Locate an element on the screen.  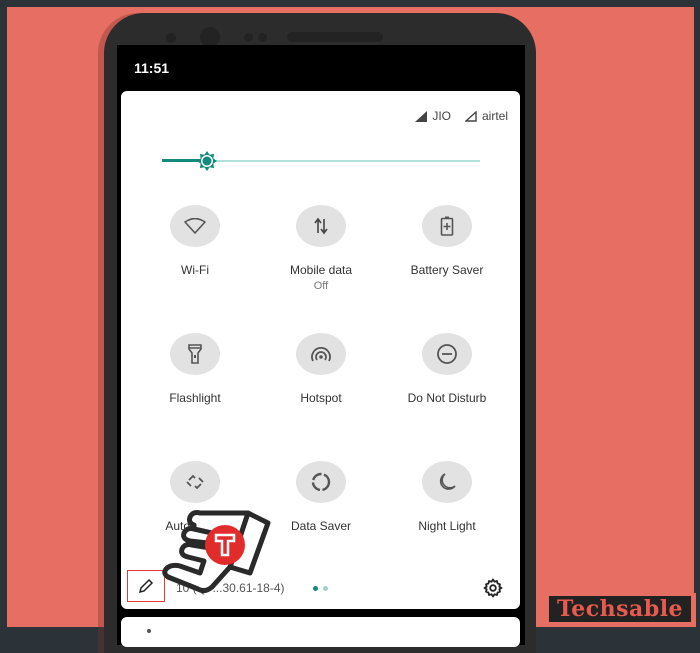
wifi-icon is located at coordinates (195, 226).